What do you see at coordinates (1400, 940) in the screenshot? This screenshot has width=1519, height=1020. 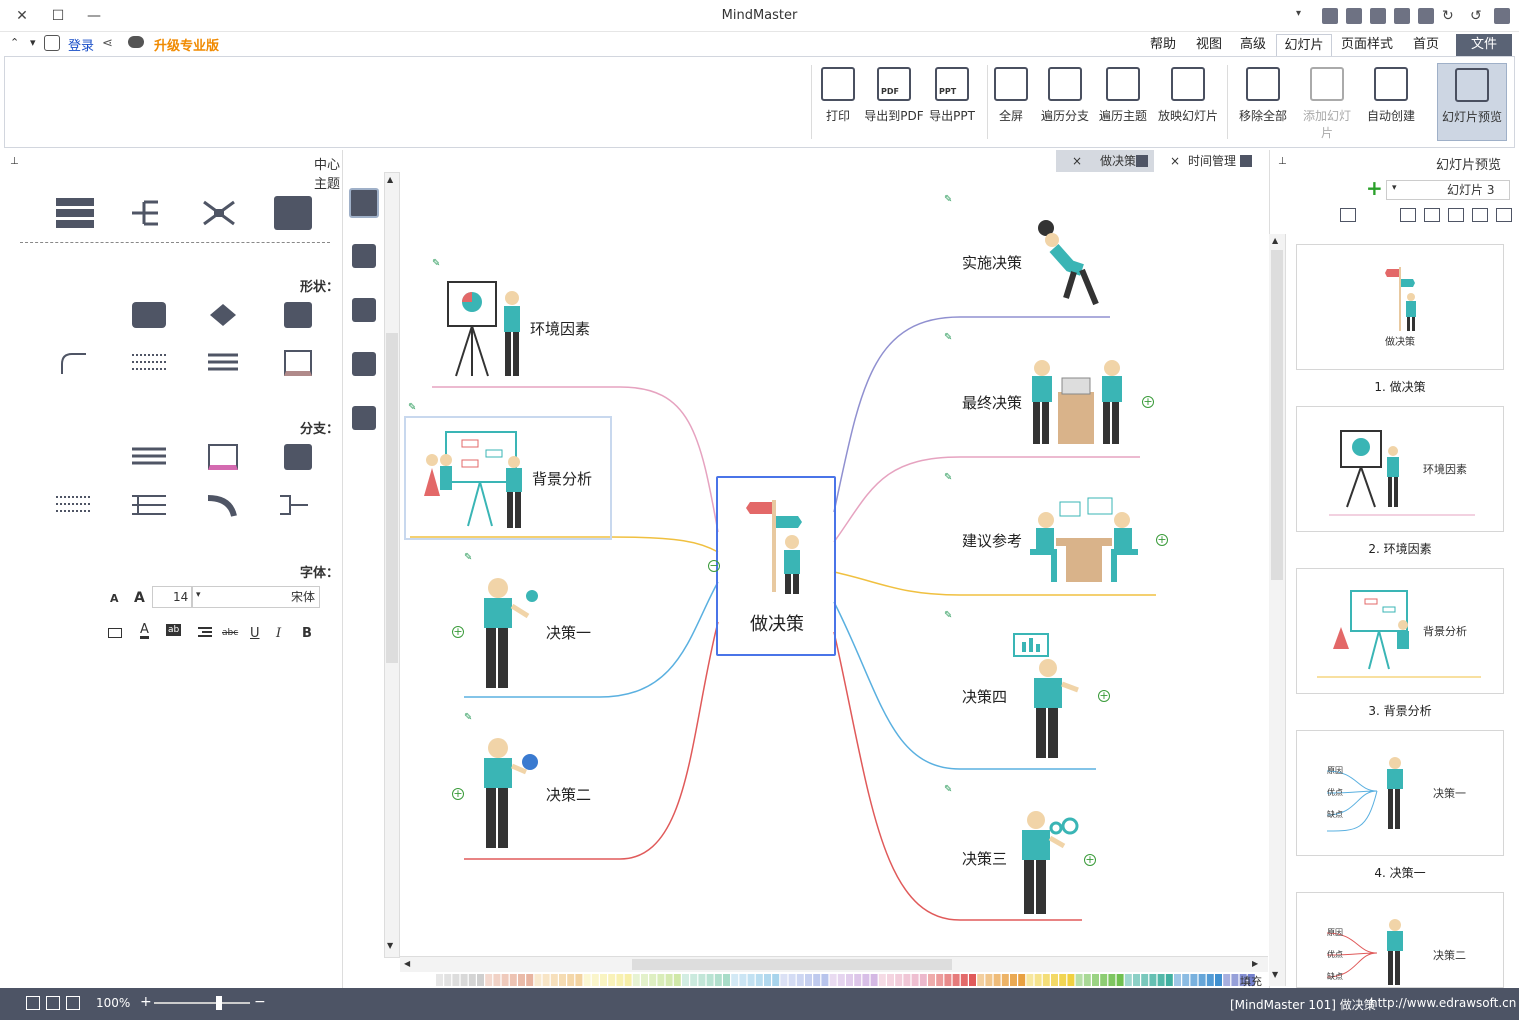 I see `slide-thumbnail: 原因 优点 缺点 决策二` at bounding box center [1400, 940].